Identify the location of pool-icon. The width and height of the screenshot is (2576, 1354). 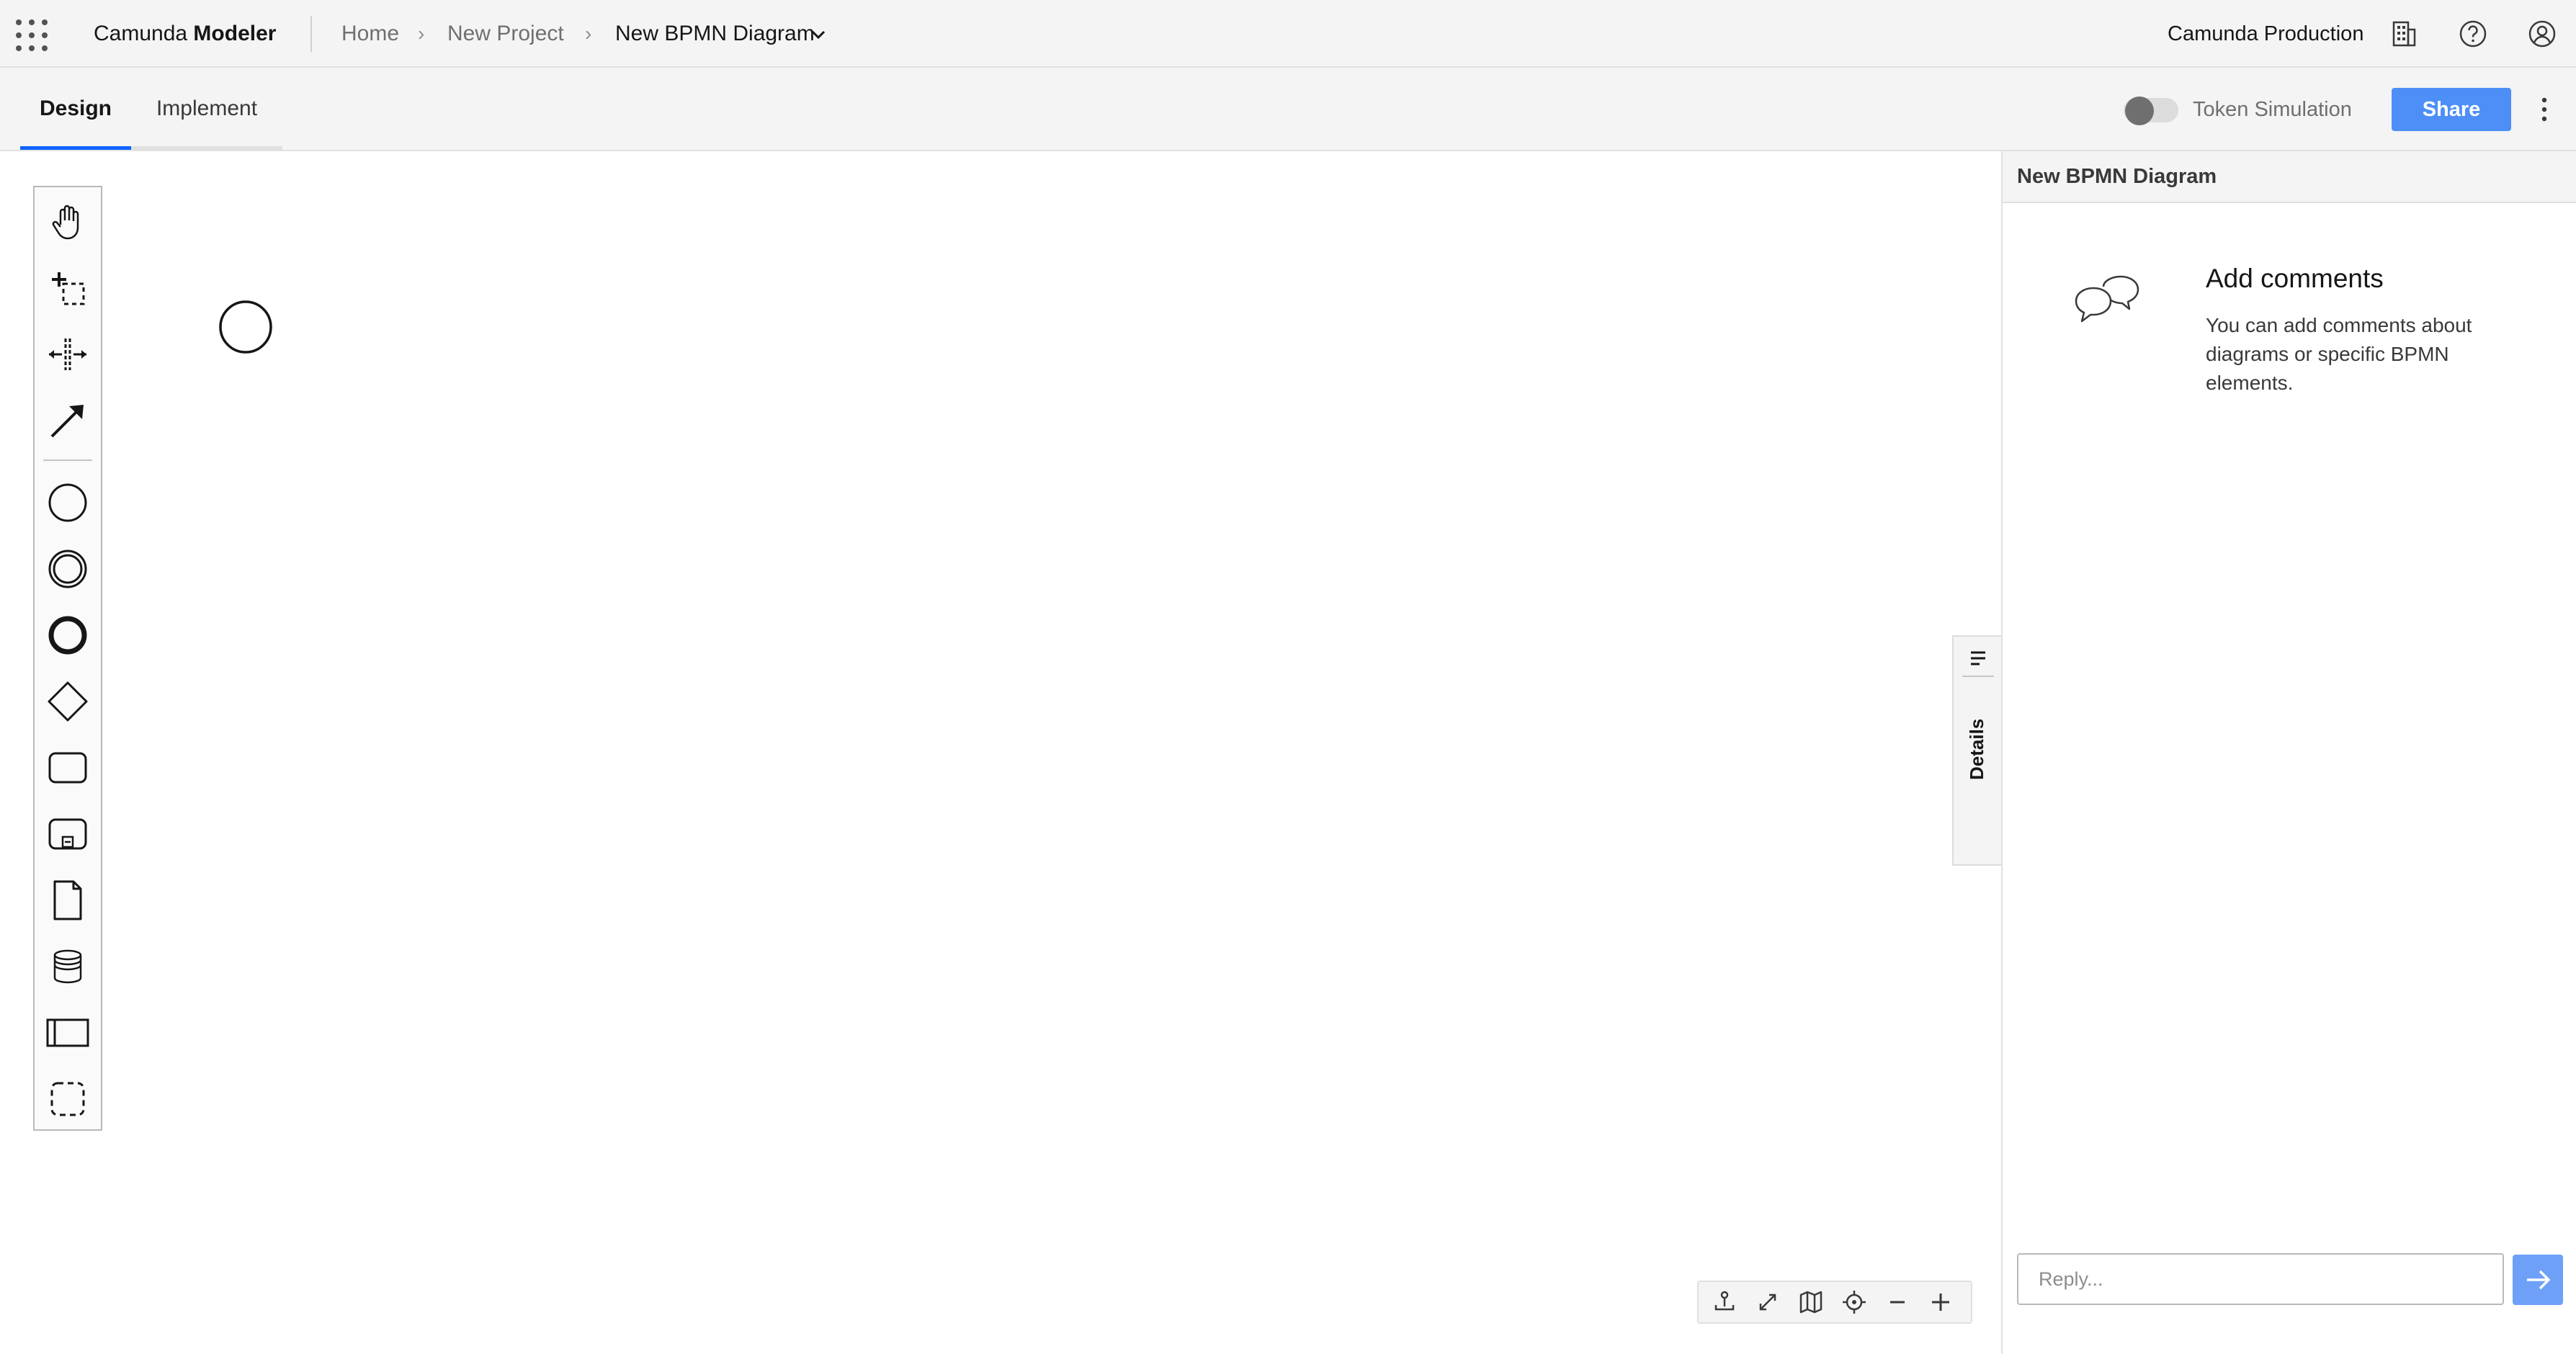
(68, 1033).